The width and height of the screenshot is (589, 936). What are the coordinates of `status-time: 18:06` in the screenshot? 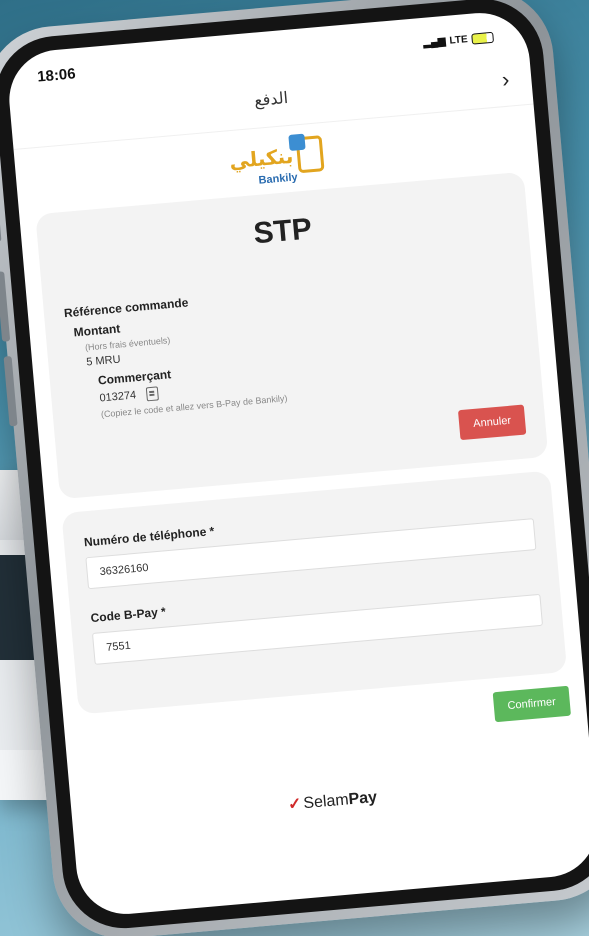 It's located at (56, 75).